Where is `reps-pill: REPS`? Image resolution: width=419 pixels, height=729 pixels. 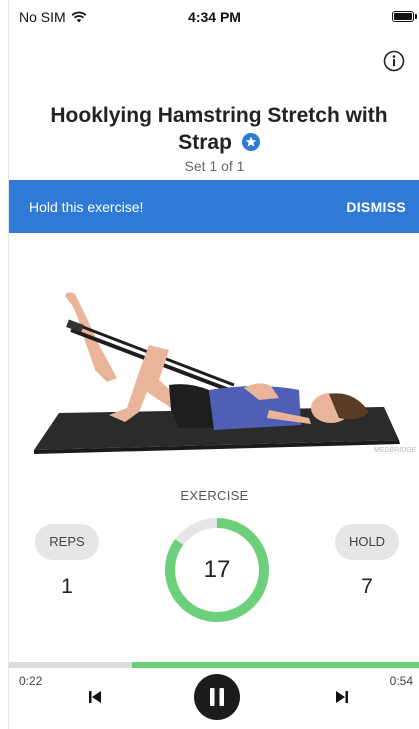
reps-pill: REPS is located at coordinates (67, 542).